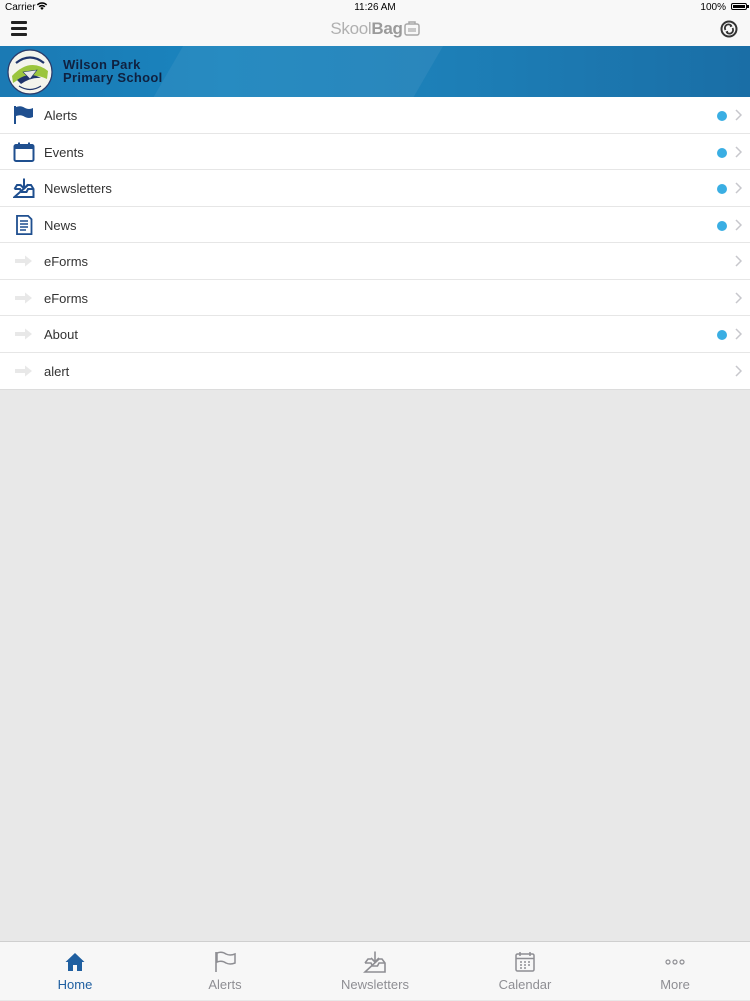 Image resolution: width=750 pixels, height=1001 pixels. What do you see at coordinates (675, 962) in the screenshot?
I see `more-dots-icon` at bounding box center [675, 962].